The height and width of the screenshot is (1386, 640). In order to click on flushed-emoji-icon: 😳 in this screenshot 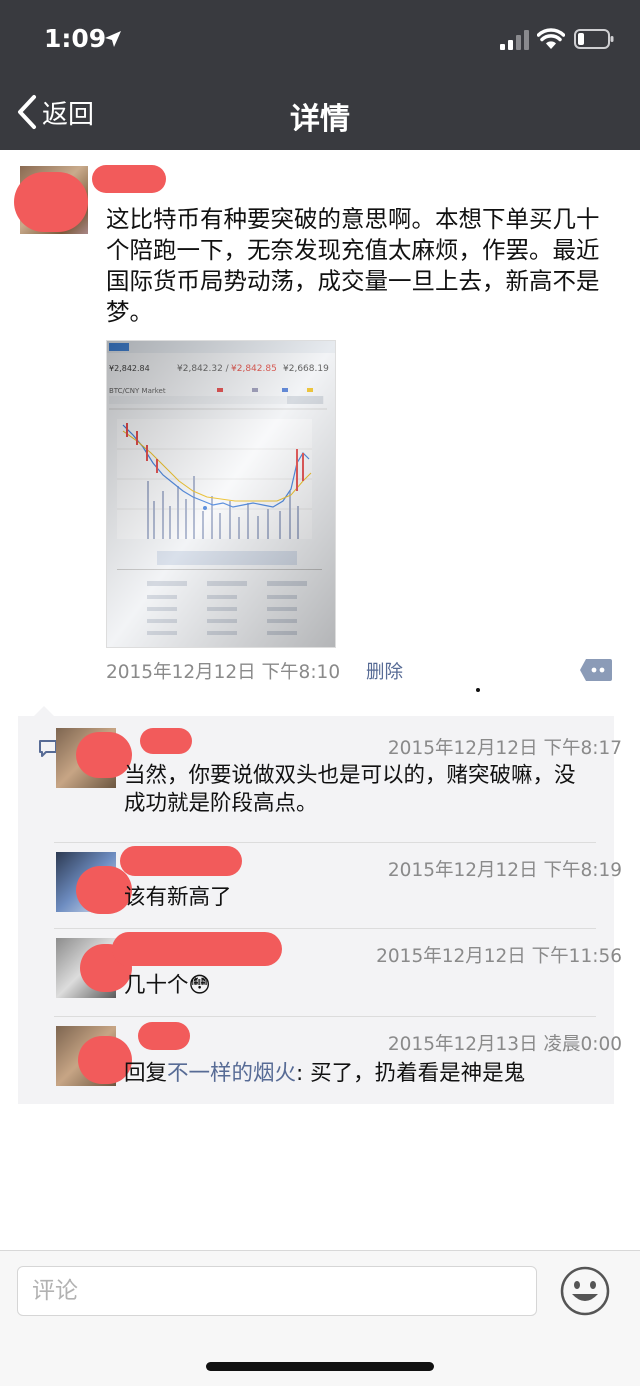, I will do `click(199, 985)`.